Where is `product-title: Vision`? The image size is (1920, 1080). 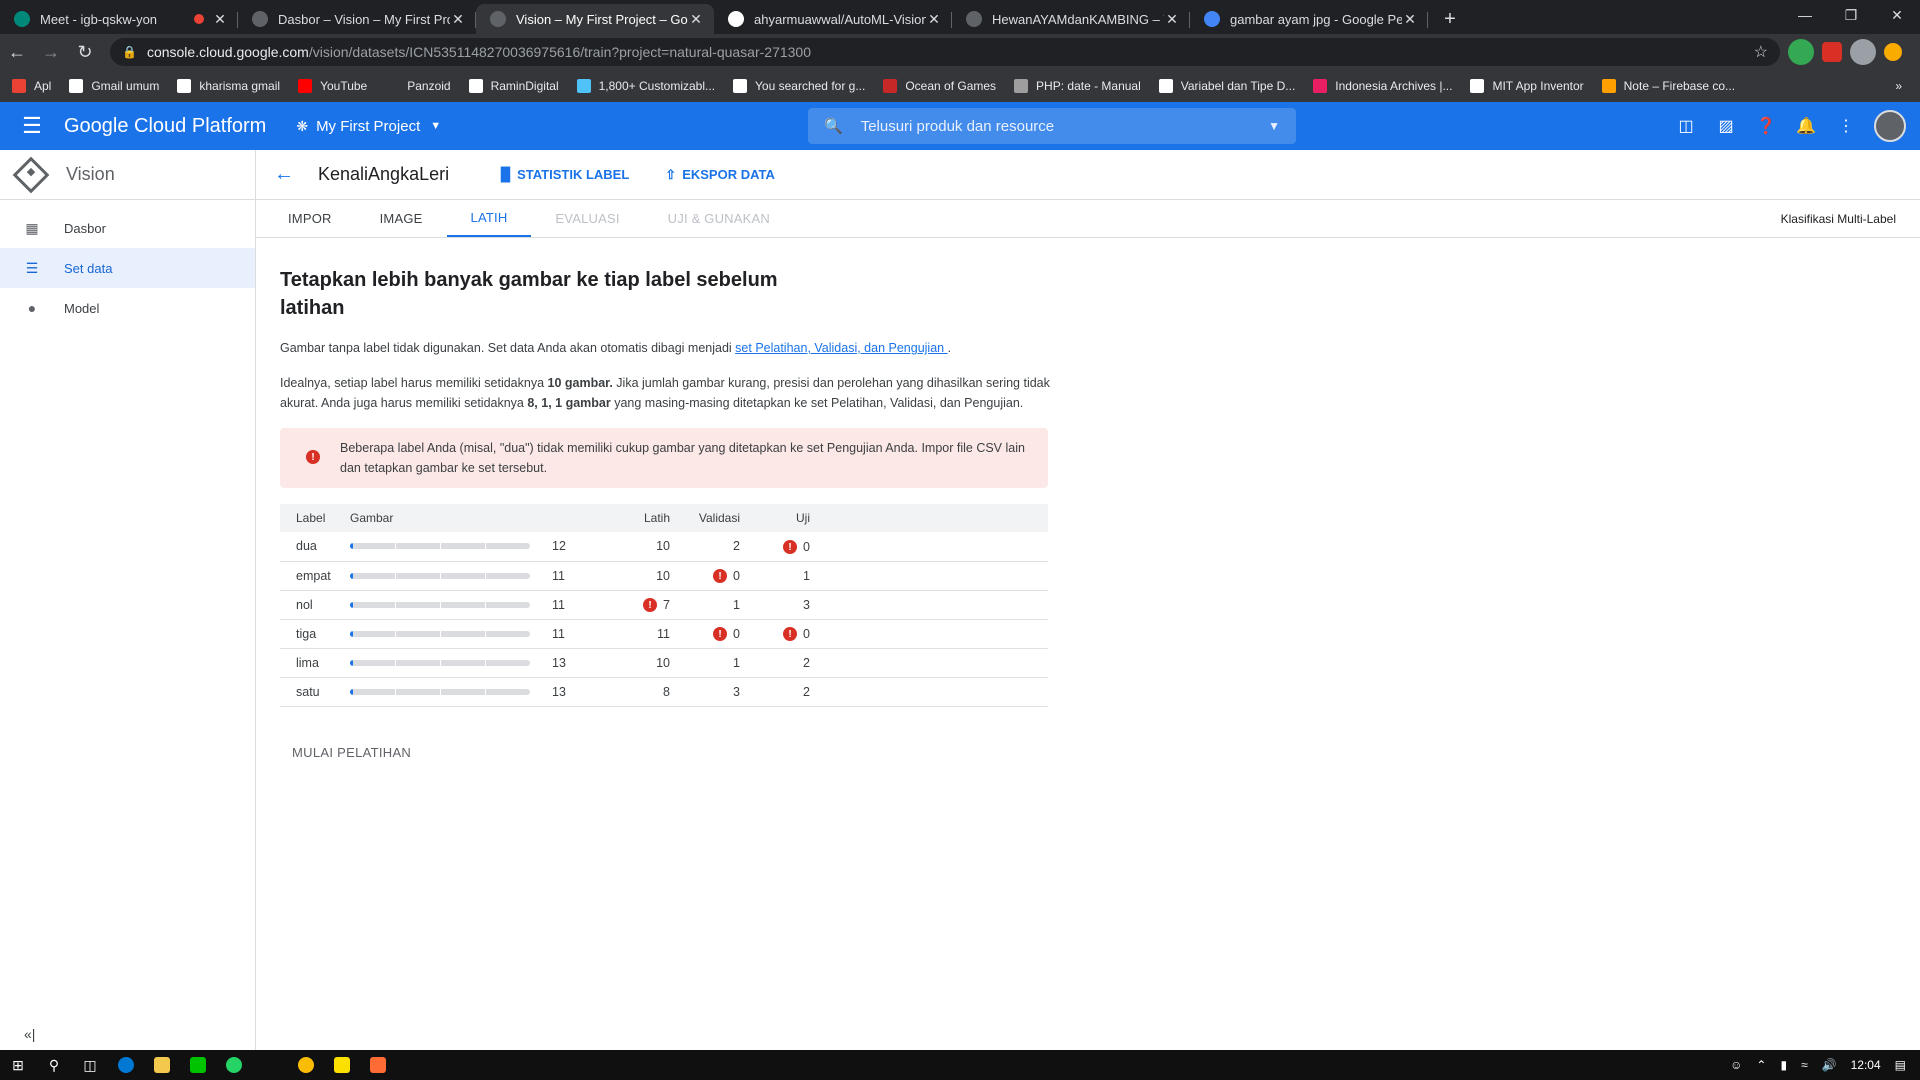 product-title: Vision is located at coordinates (127, 175).